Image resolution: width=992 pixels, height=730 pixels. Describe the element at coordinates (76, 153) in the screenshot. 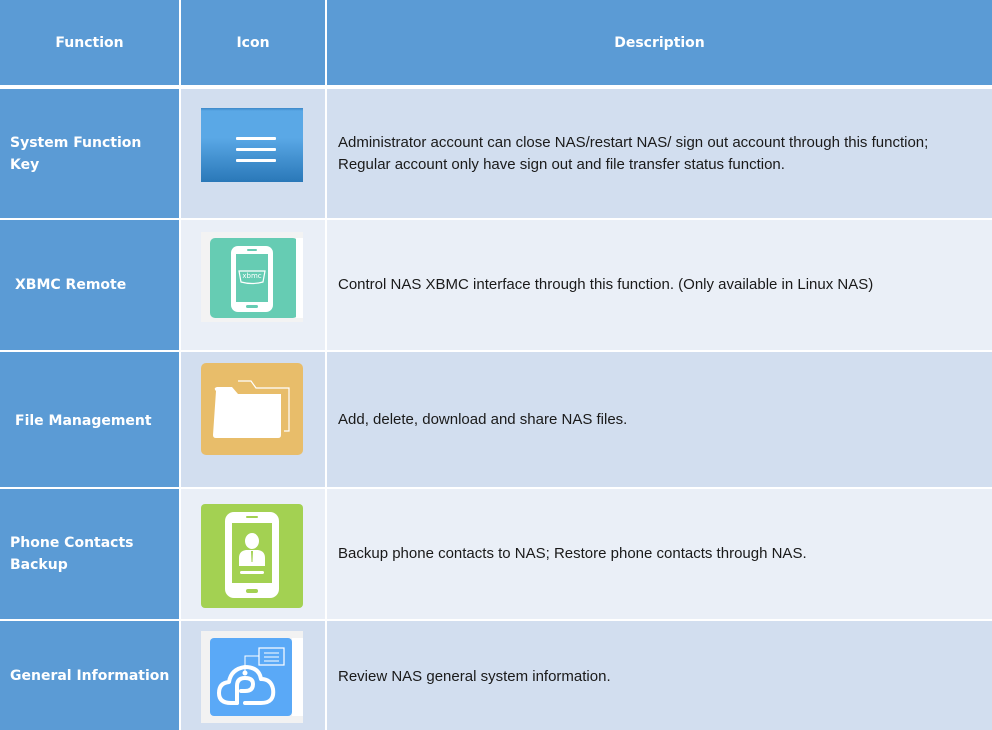

I see `function-label: System Function Key` at that location.